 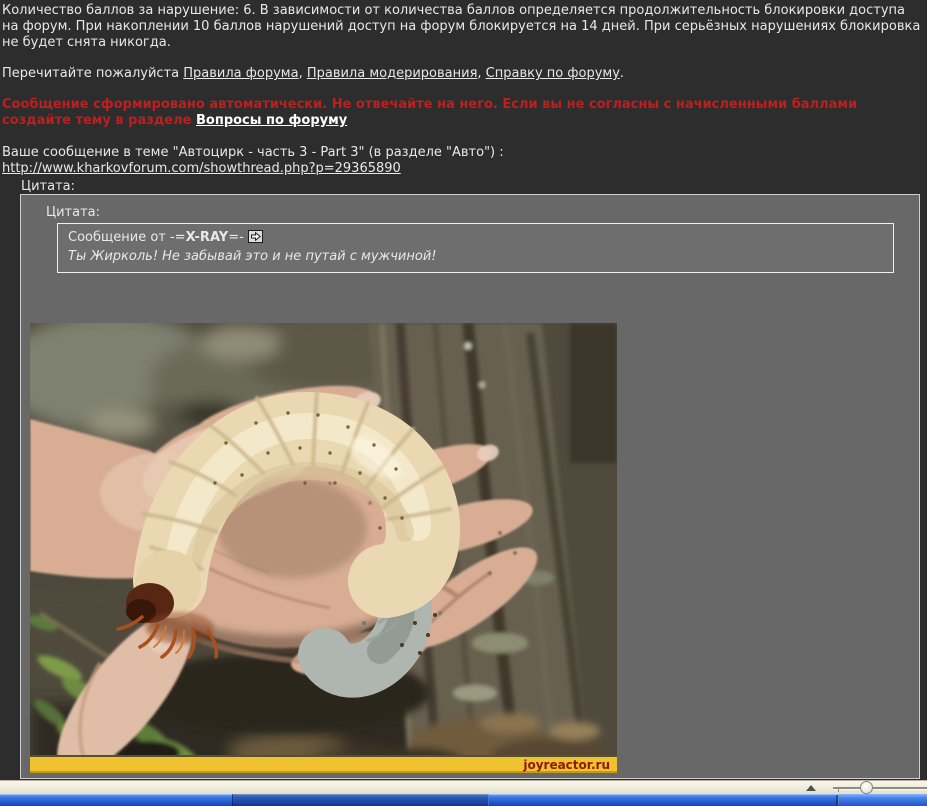 I want to click on forum-rules-link: Правила форума, so click(x=240, y=73).